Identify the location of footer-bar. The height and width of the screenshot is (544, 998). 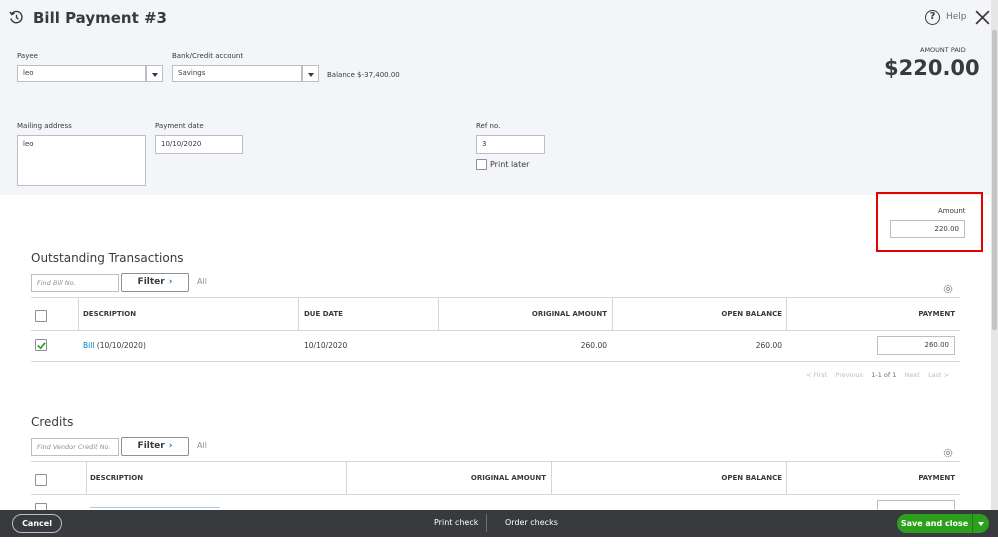
(499, 523).